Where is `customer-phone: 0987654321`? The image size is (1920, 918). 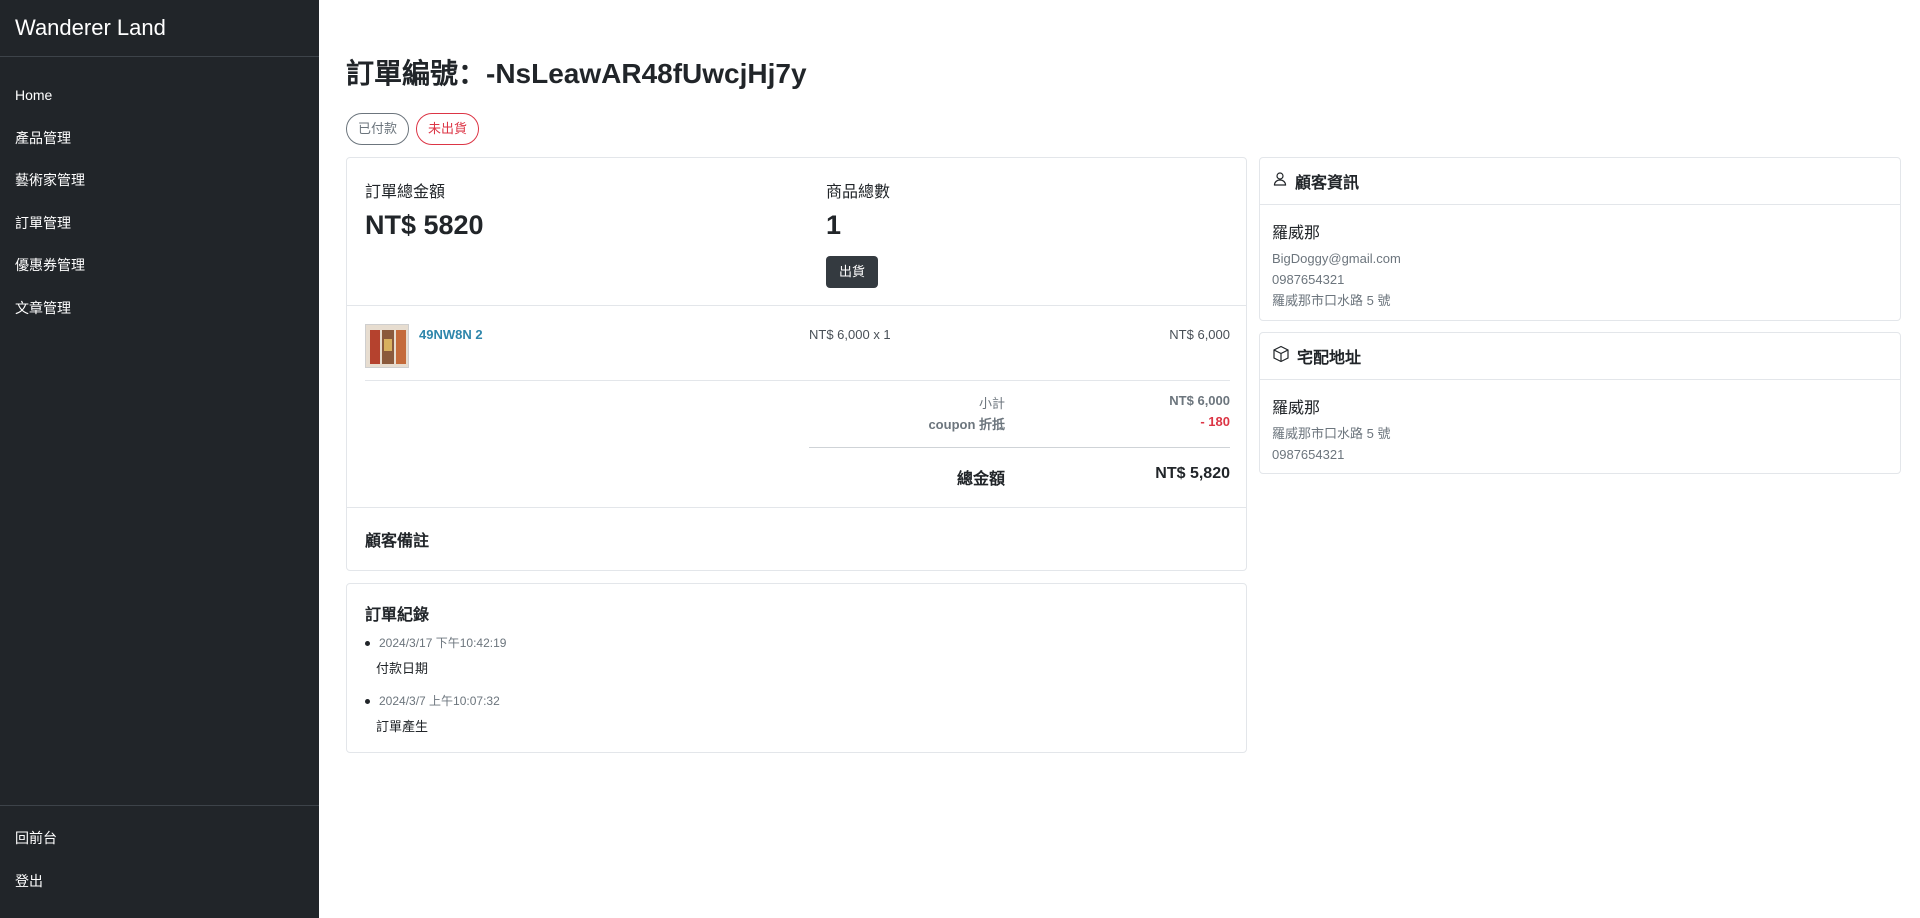 customer-phone: 0987654321 is located at coordinates (1308, 279).